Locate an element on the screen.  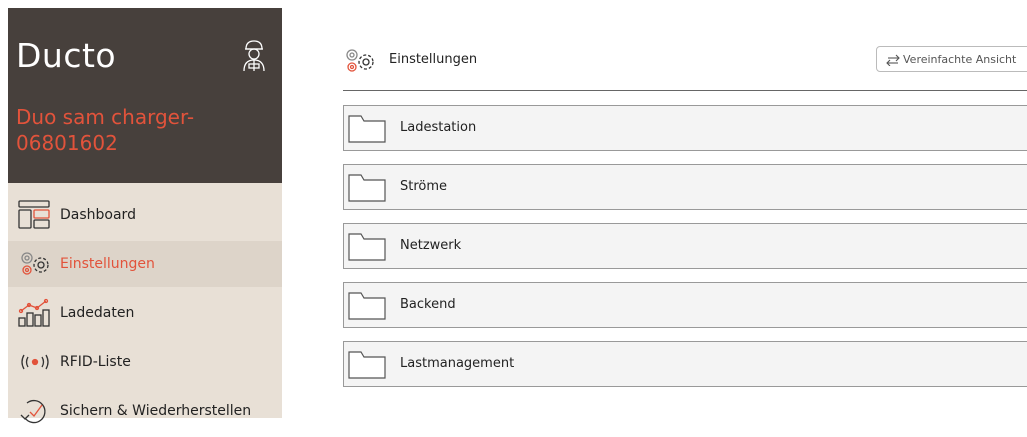
sidebar-item-sichern: Sichern & Wiederherstellen is located at coordinates (145, 411).